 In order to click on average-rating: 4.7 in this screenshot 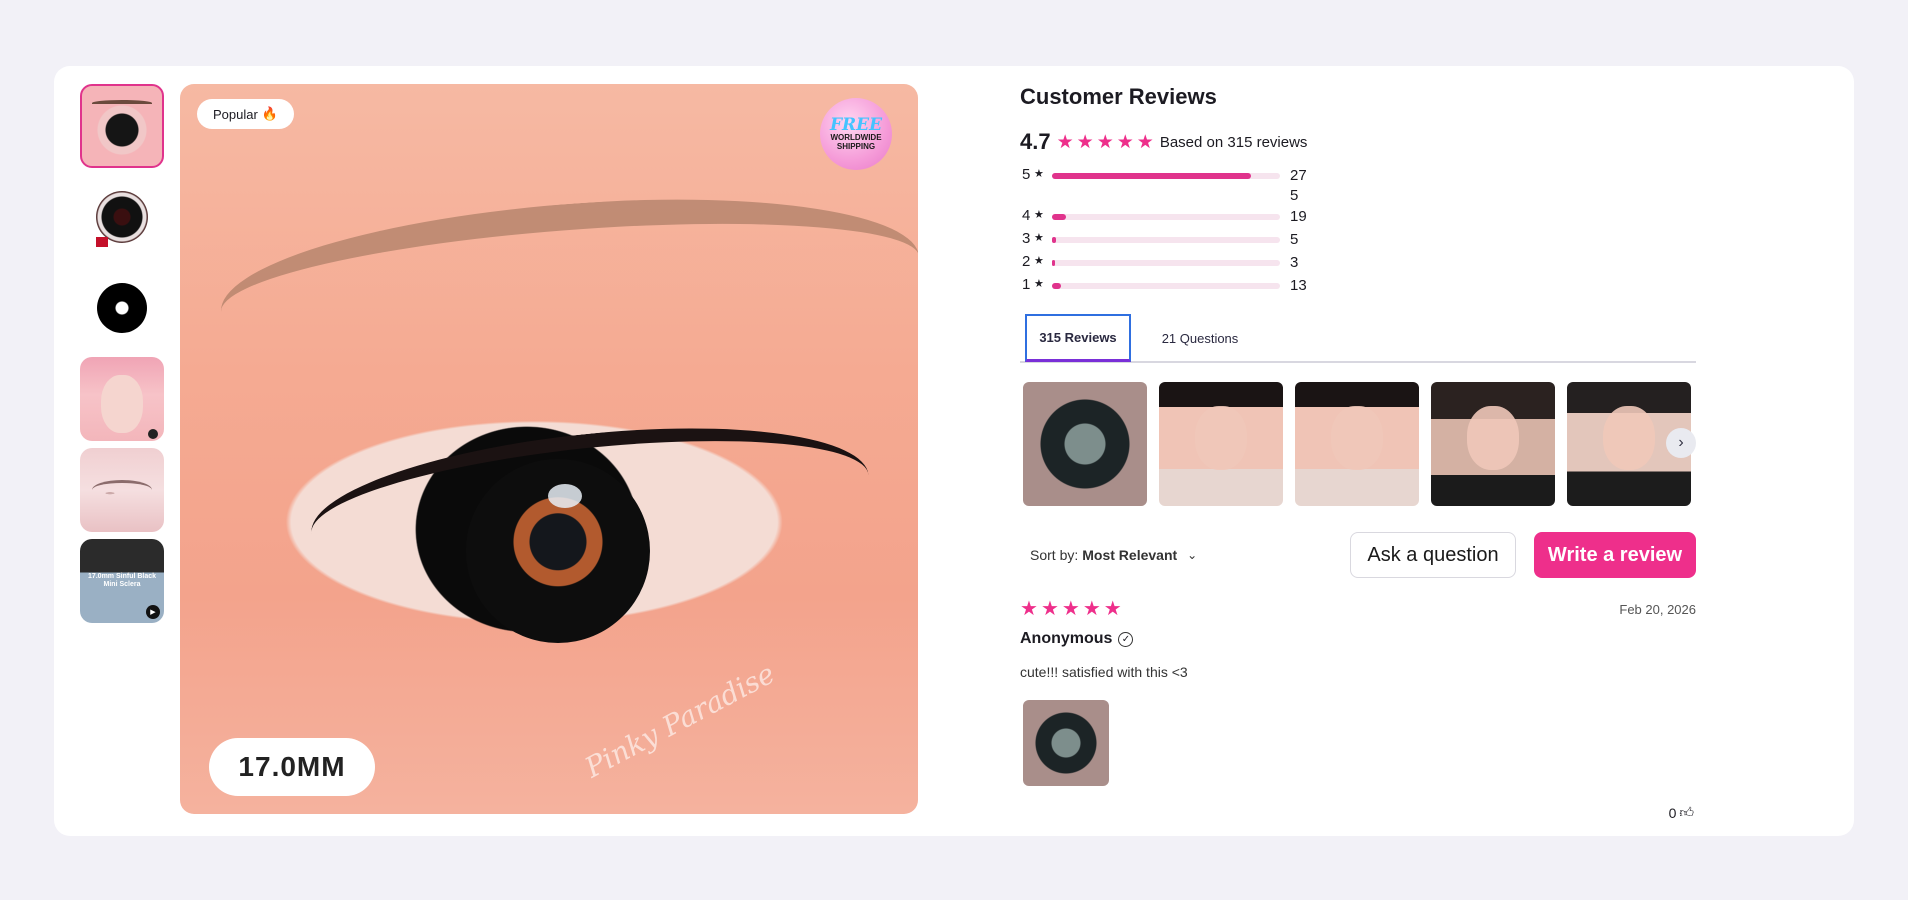, I will do `click(1035, 141)`.